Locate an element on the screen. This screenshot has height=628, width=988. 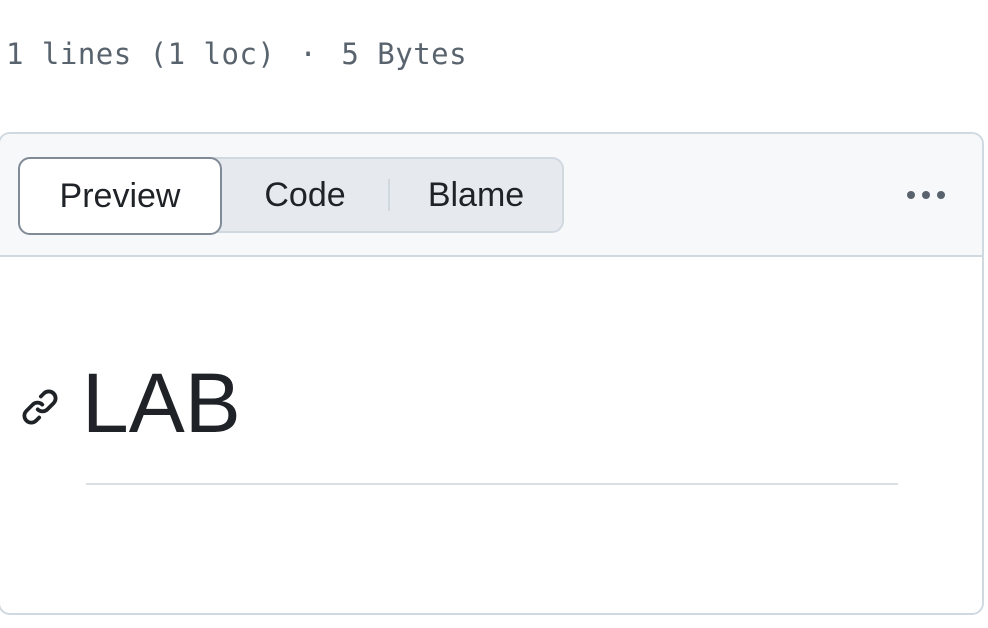
blame-button: Blame is located at coordinates (476, 195).